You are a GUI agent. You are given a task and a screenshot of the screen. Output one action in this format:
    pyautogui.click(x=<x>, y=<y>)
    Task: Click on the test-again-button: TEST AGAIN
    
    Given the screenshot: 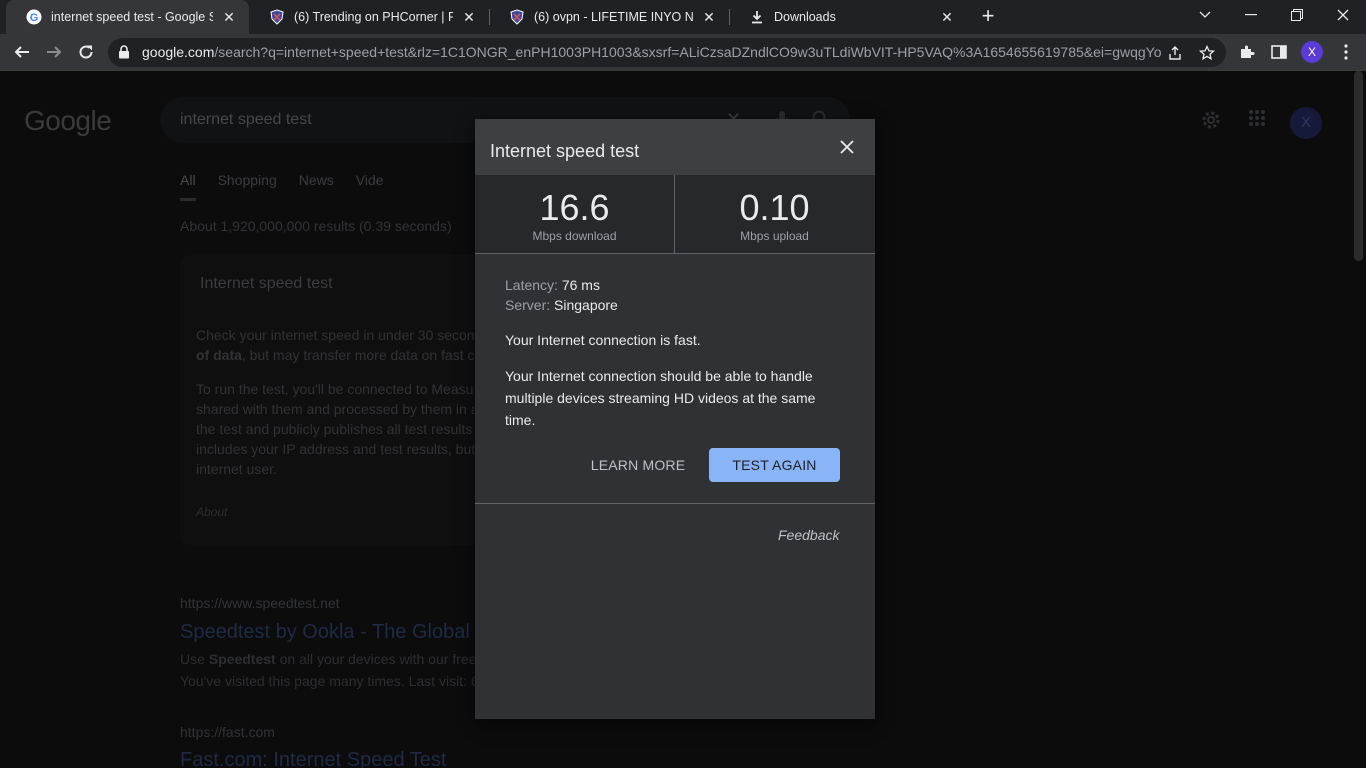 What is the action you would take?
    pyautogui.click(x=774, y=465)
    